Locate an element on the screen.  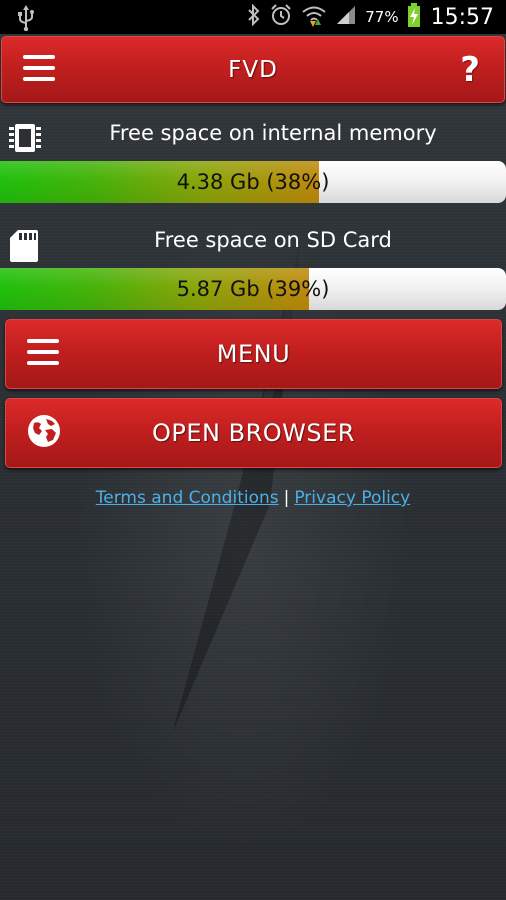
app-bar: FVD ? is located at coordinates (253, 69).